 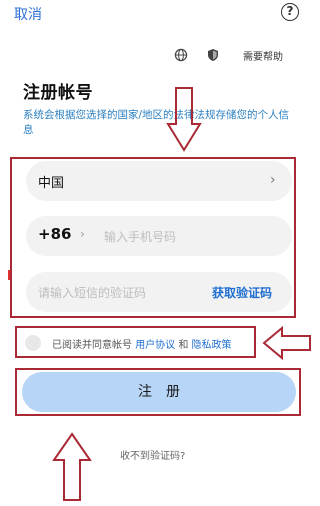 What do you see at coordinates (263, 55) in the screenshot?
I see `help-link: 需要帮助` at bounding box center [263, 55].